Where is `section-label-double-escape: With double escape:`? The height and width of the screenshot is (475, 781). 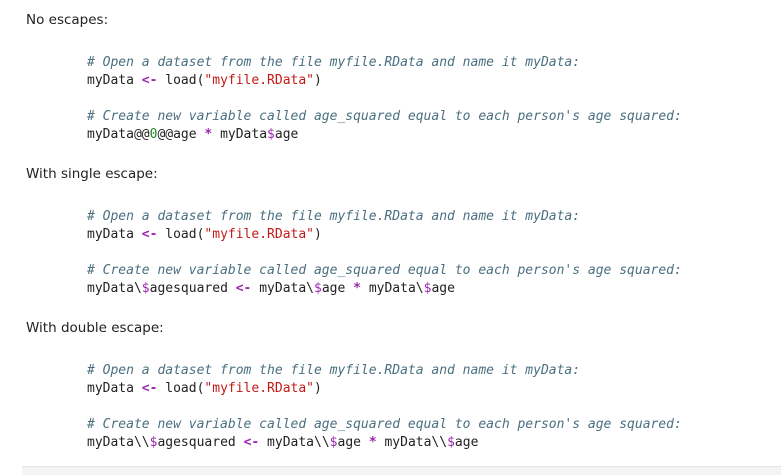
section-label-double-escape: With double escape: is located at coordinates (95, 328).